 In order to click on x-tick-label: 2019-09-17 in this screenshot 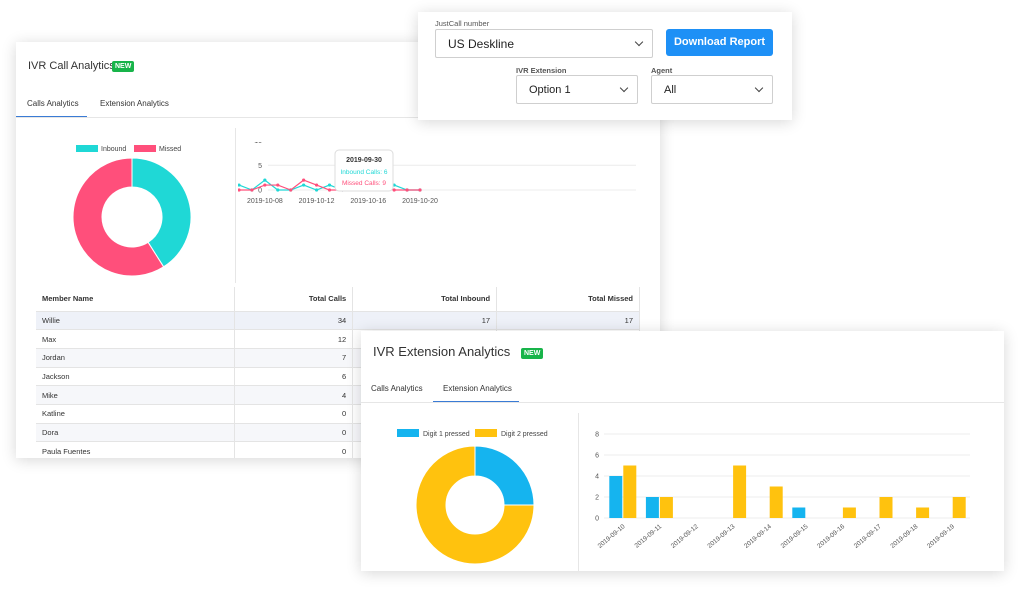, I will do `click(868, 536)`.